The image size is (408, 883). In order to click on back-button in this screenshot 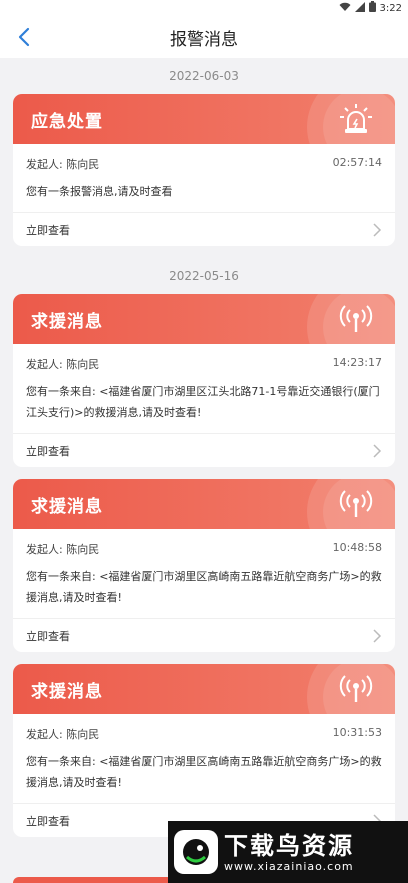, I will do `click(28, 37)`.